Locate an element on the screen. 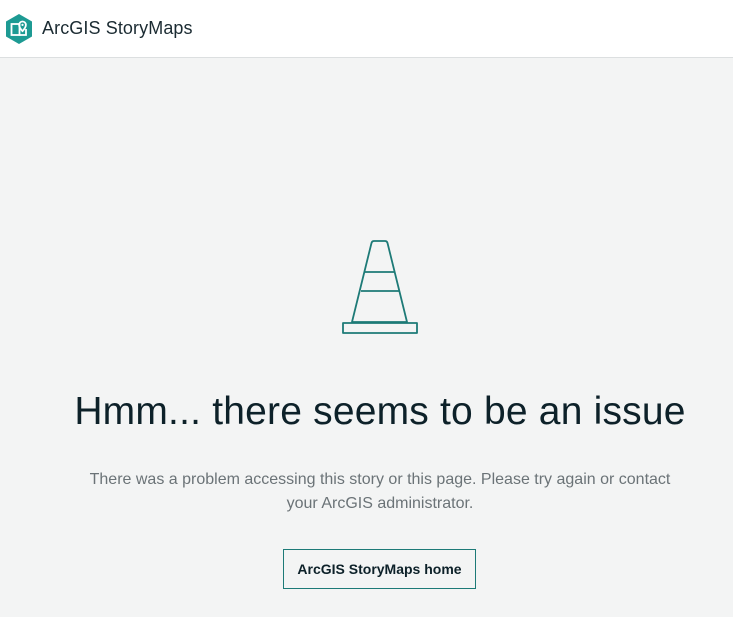  brand-link: ArcGIS StoryMaps is located at coordinates (98, 29).